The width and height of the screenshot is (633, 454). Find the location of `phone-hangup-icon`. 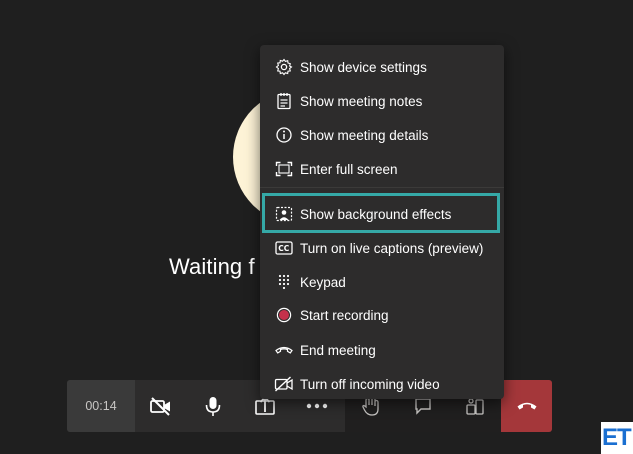

phone-hangup-icon is located at coordinates (527, 406).